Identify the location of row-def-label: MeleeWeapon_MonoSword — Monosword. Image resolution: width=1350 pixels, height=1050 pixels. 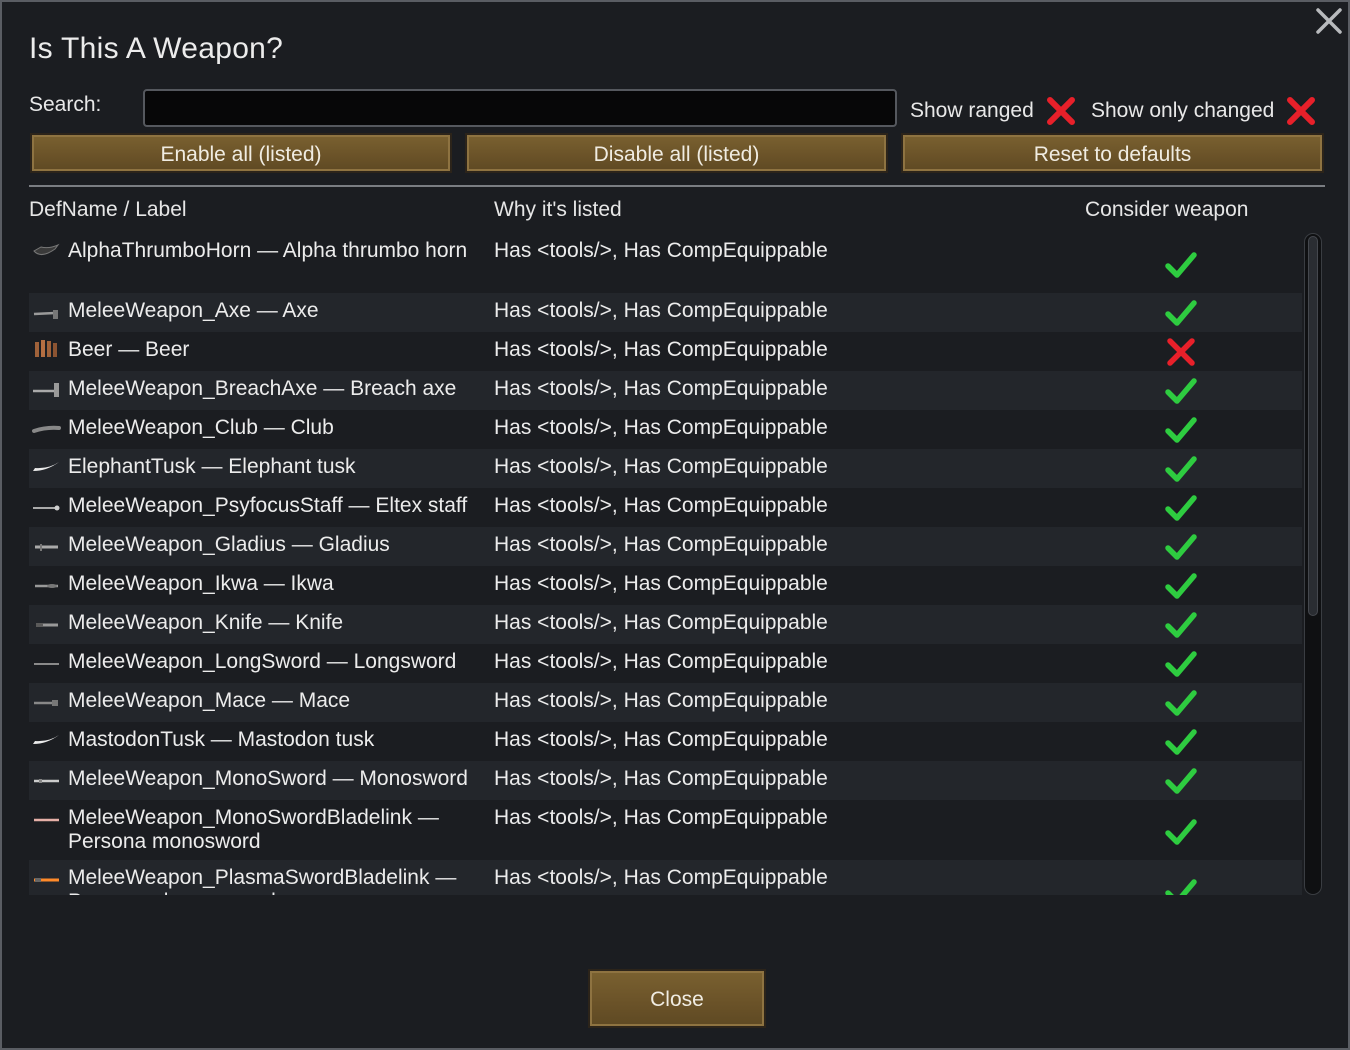
(268, 778).